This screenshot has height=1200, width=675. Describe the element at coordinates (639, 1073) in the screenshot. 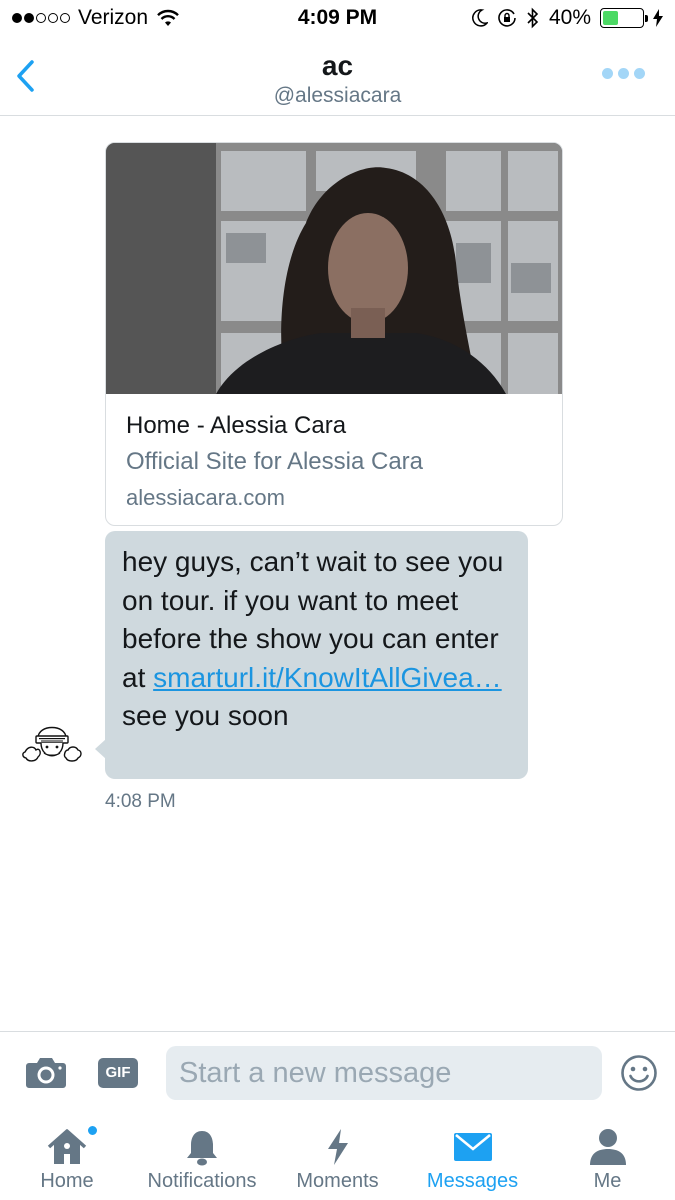

I see `emoji-icon` at that location.